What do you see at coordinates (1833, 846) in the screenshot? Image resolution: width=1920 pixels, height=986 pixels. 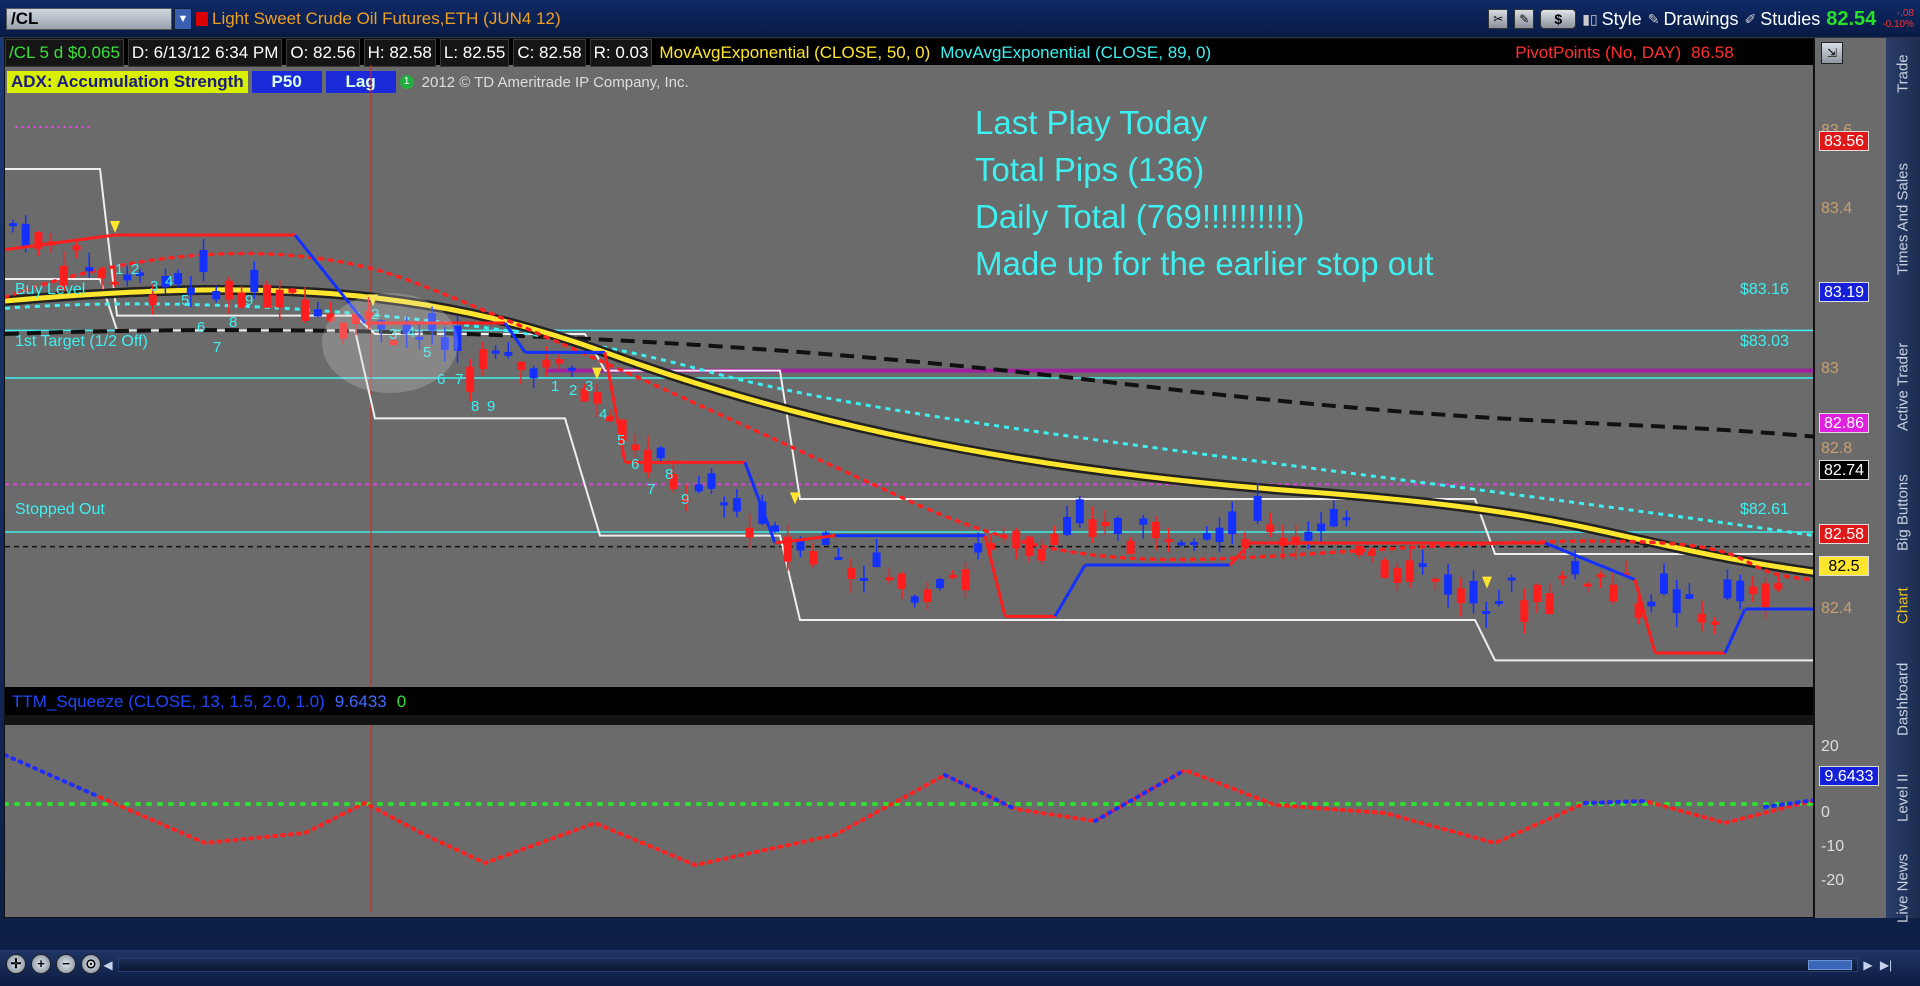 I see `osc-tick-neg10: -10` at bounding box center [1833, 846].